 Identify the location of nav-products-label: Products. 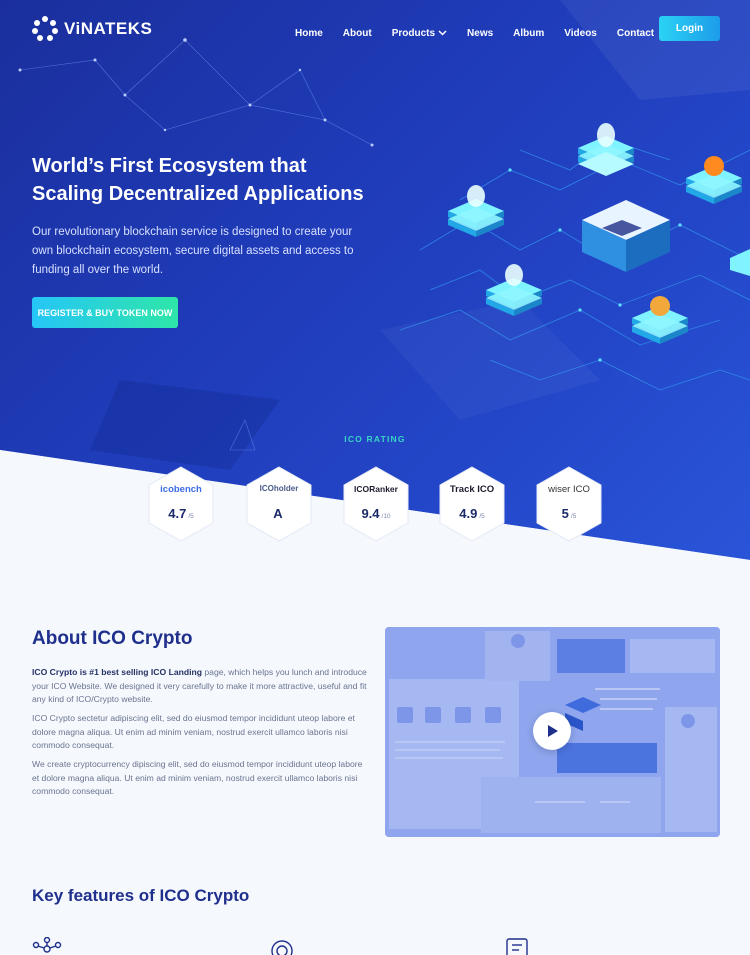
(413, 33).